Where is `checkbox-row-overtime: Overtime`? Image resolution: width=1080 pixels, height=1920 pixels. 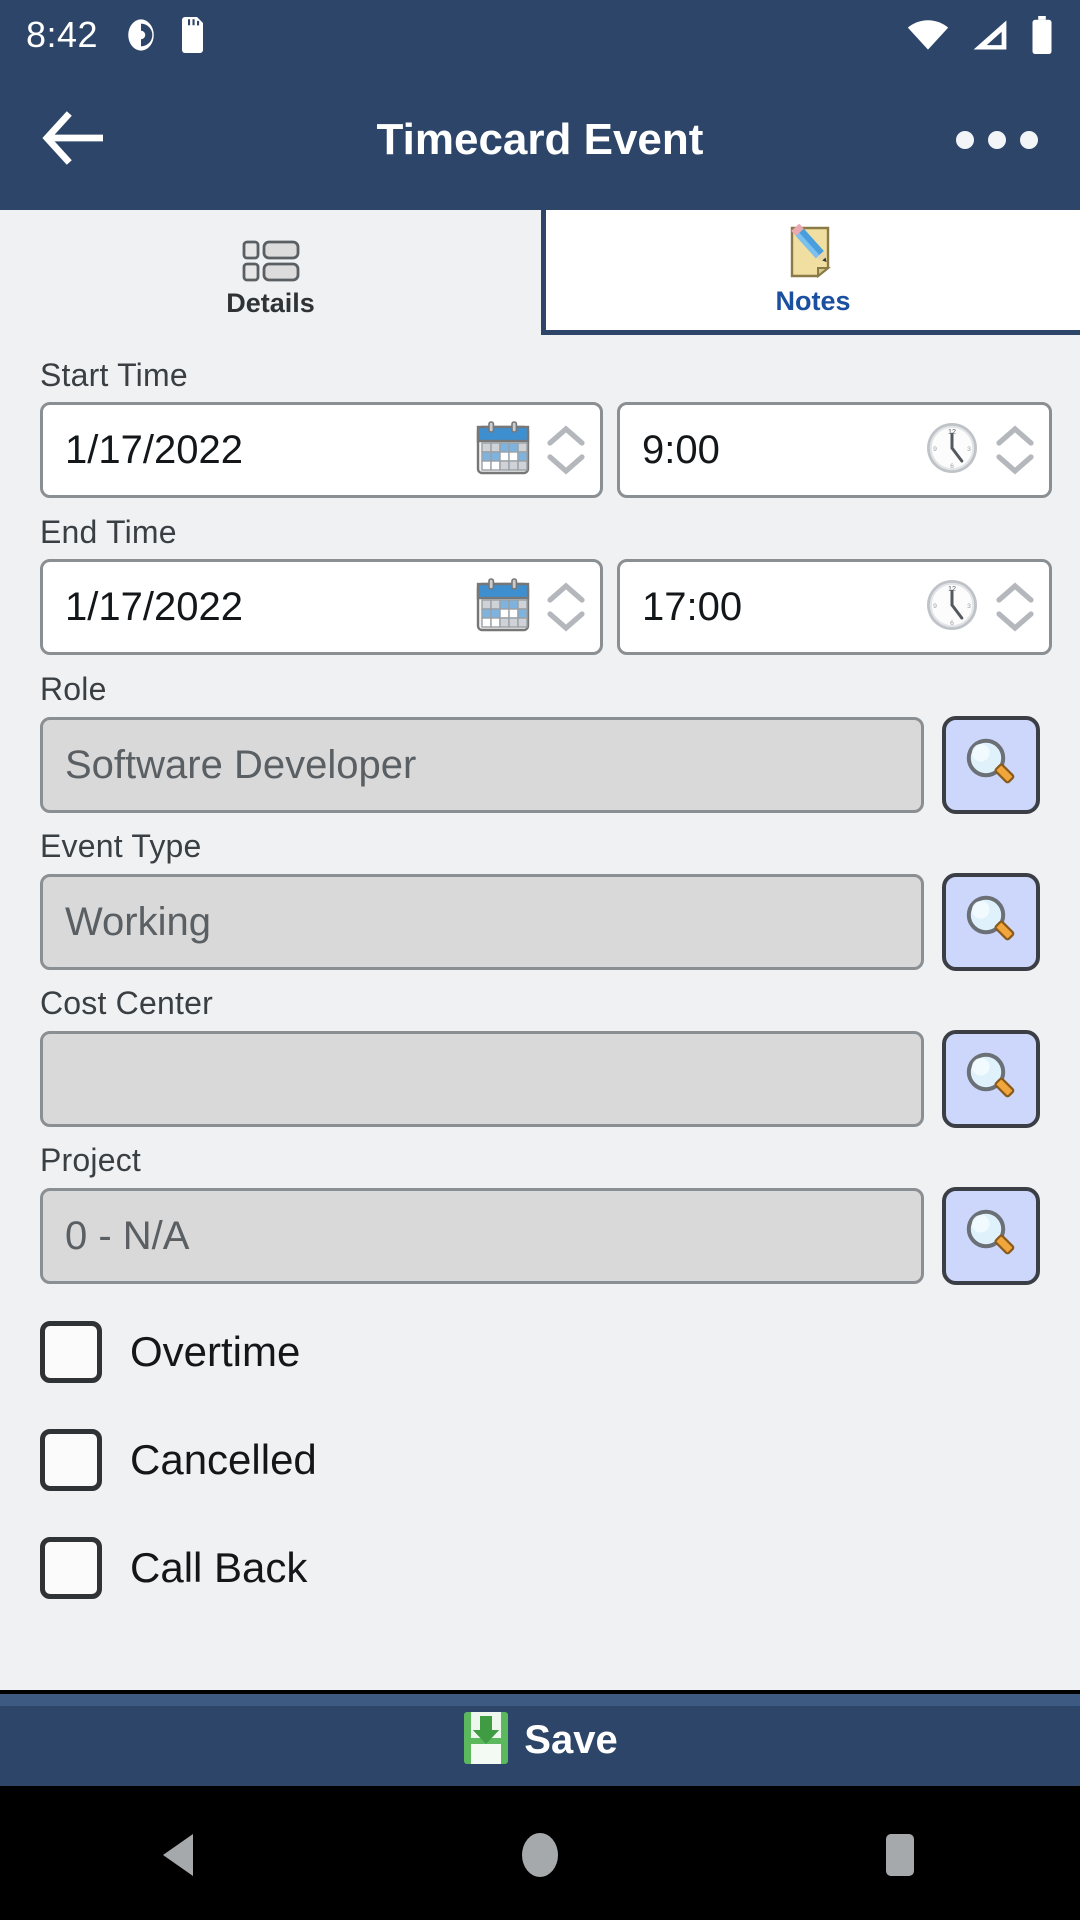
checkbox-row-overtime: Overtime is located at coordinates (540, 1352).